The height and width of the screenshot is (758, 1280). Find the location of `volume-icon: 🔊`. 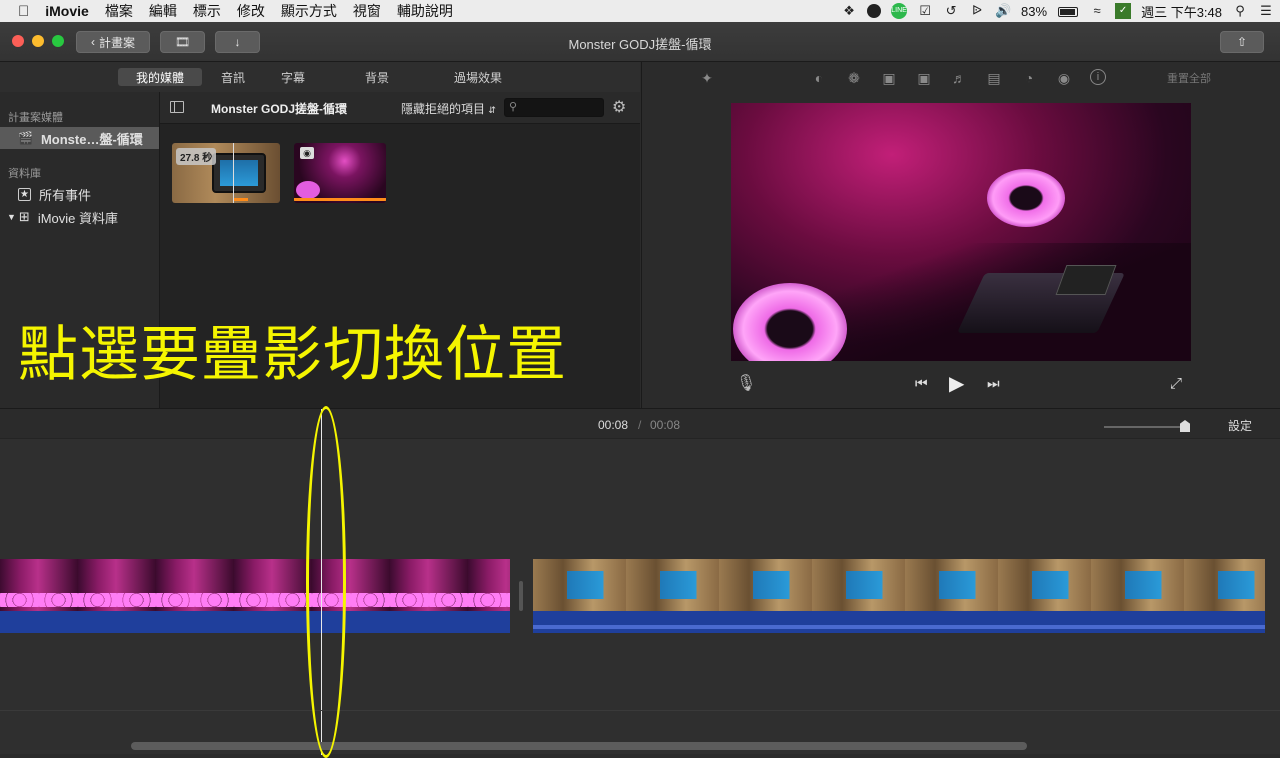

volume-icon: 🔊 is located at coordinates (1003, 11).